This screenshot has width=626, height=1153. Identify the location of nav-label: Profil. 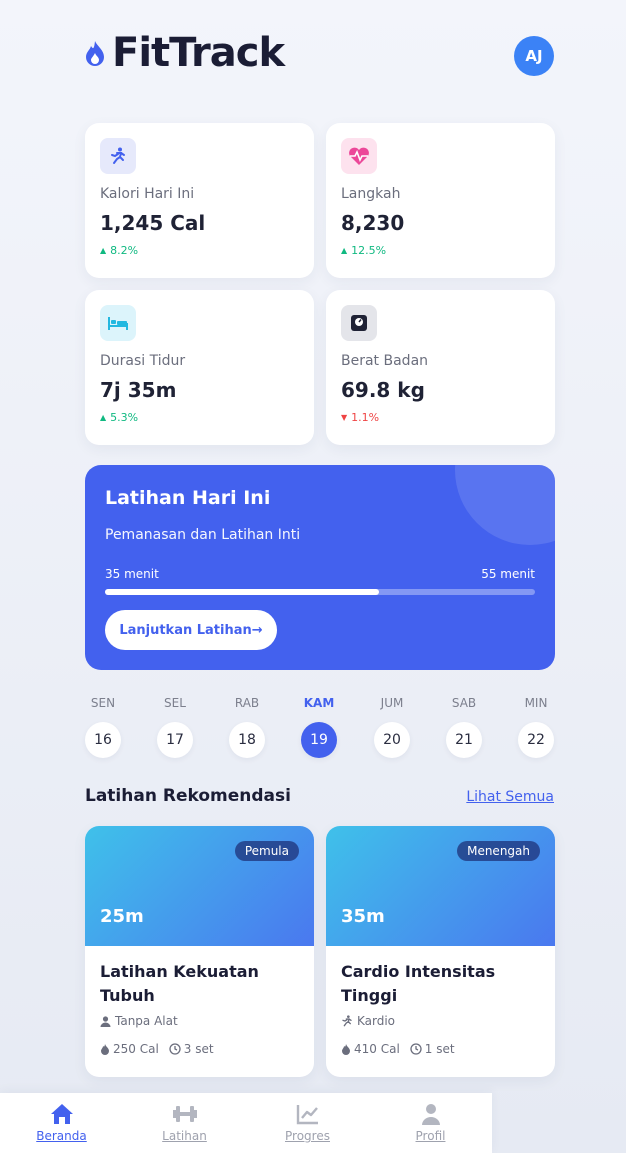
(430, 1136).